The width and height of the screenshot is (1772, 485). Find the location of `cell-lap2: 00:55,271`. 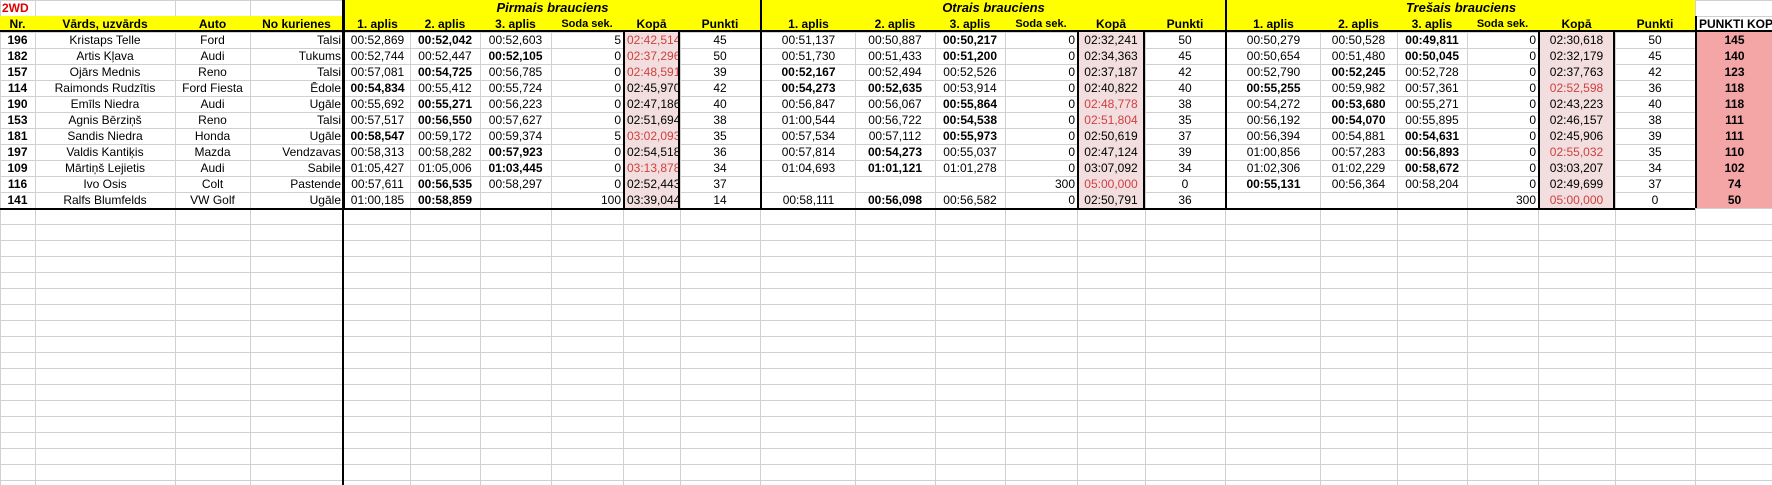

cell-lap2: 00:55,271 is located at coordinates (445, 104).